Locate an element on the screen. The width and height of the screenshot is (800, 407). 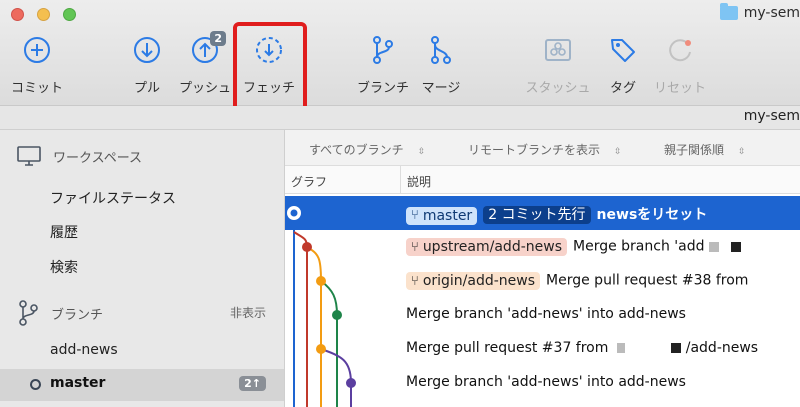
column-header: グラフ 説明 is located at coordinates (542, 180).